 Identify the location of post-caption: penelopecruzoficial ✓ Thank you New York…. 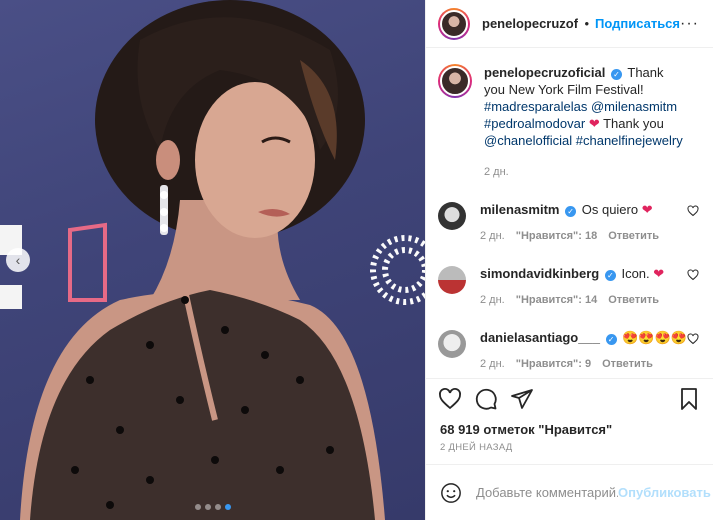
(568, 122).